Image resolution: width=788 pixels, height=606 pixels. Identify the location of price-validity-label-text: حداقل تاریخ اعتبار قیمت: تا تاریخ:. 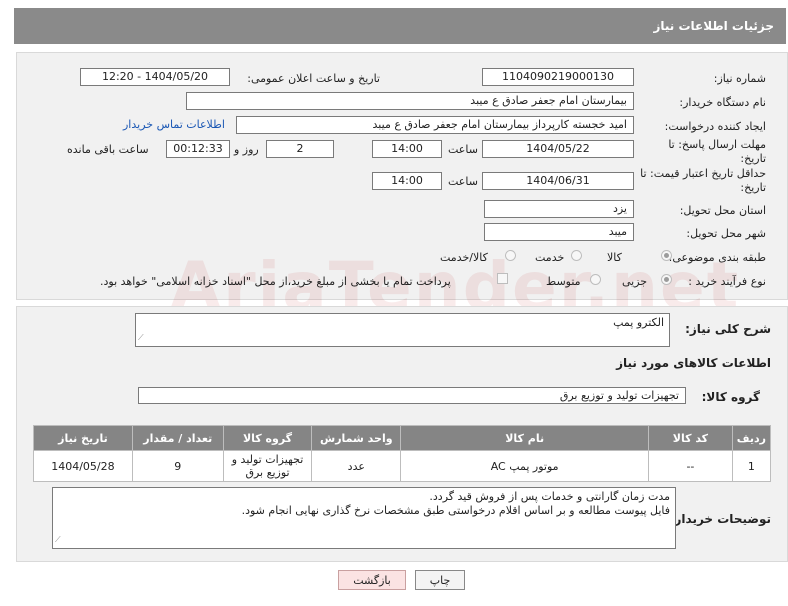
(703, 180).